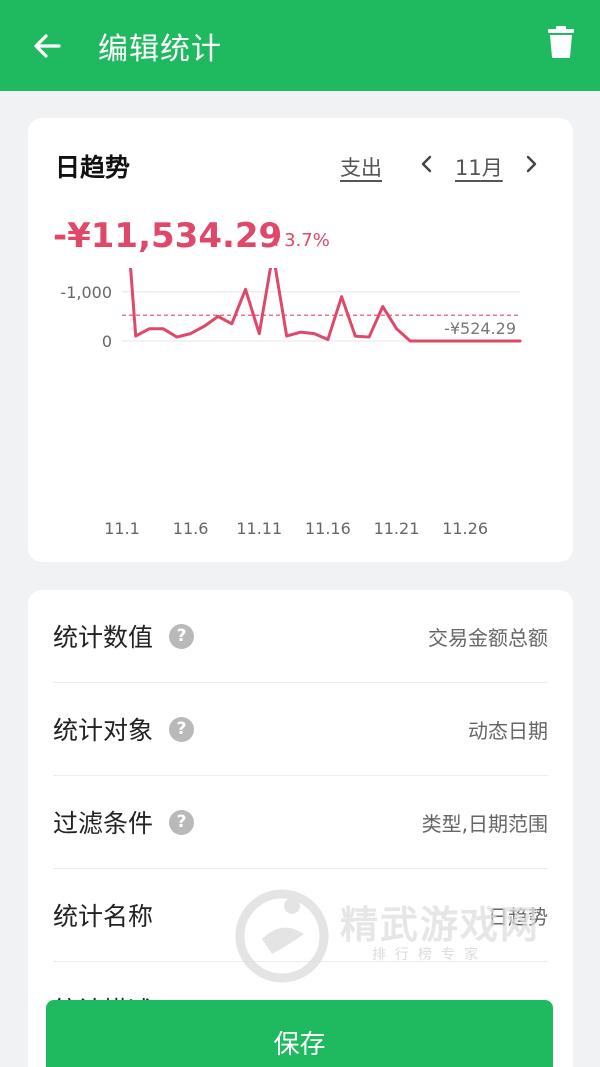 This screenshot has width=600, height=1067. What do you see at coordinates (93, 167) in the screenshot?
I see `chart-title: 日趋势` at bounding box center [93, 167].